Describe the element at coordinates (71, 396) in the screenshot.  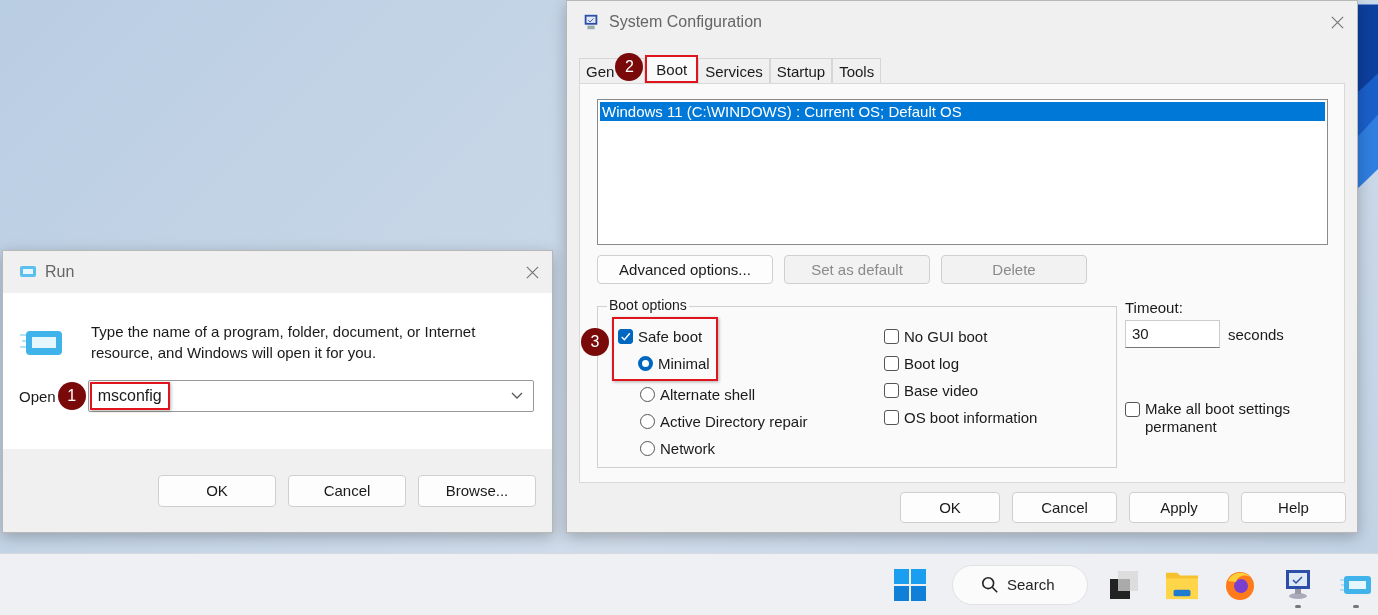
I see `step-badge: 1` at that location.